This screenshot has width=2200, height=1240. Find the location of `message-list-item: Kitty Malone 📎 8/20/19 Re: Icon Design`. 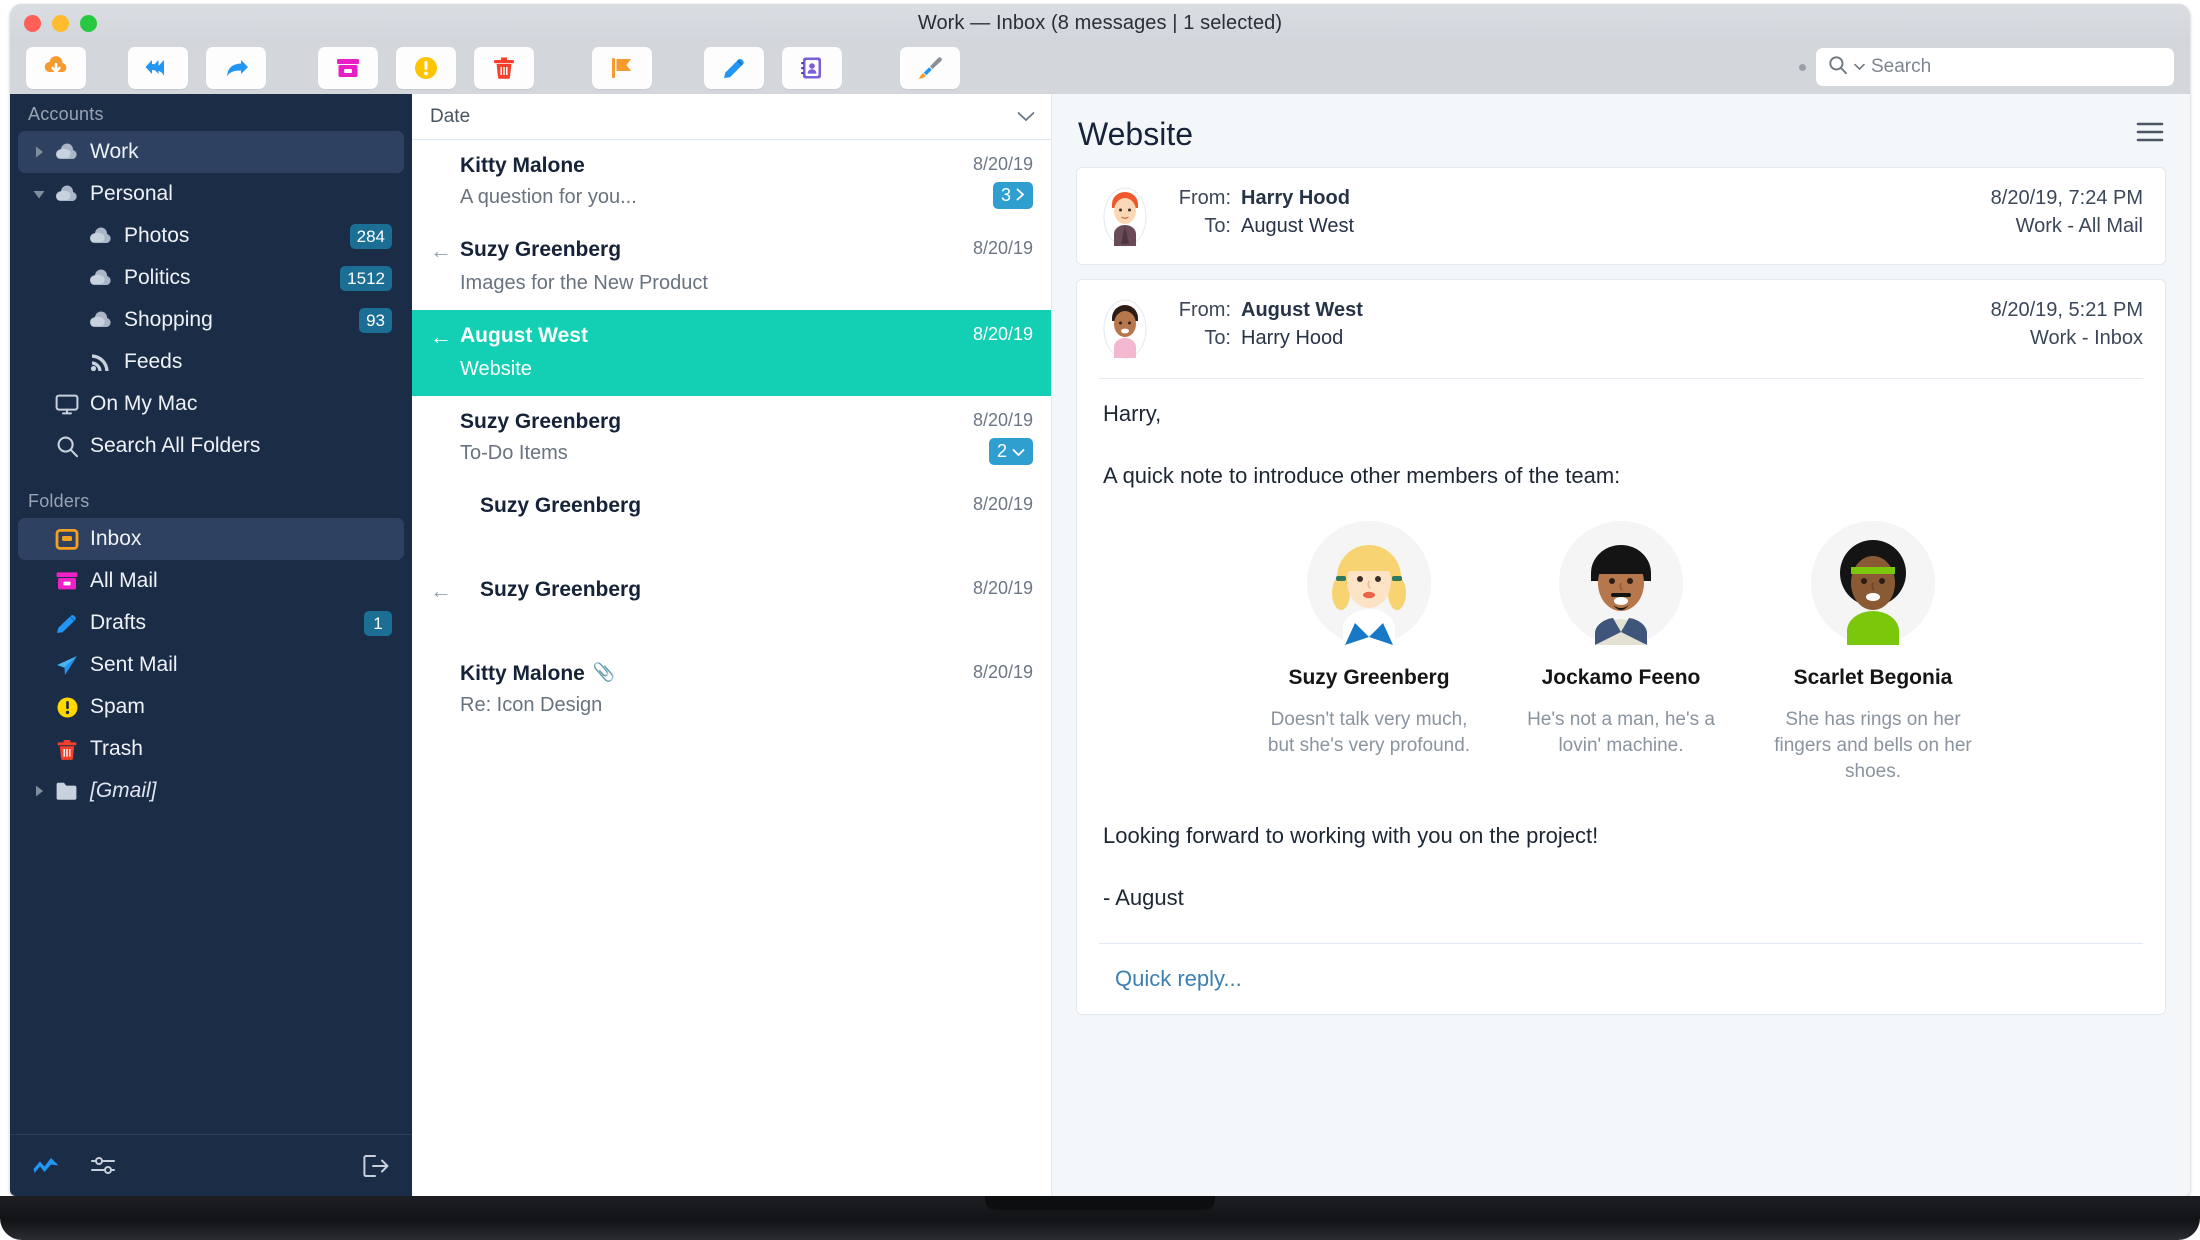

message-list-item: Kitty Malone 📎 8/20/19 Re: Icon Design is located at coordinates (731, 690).